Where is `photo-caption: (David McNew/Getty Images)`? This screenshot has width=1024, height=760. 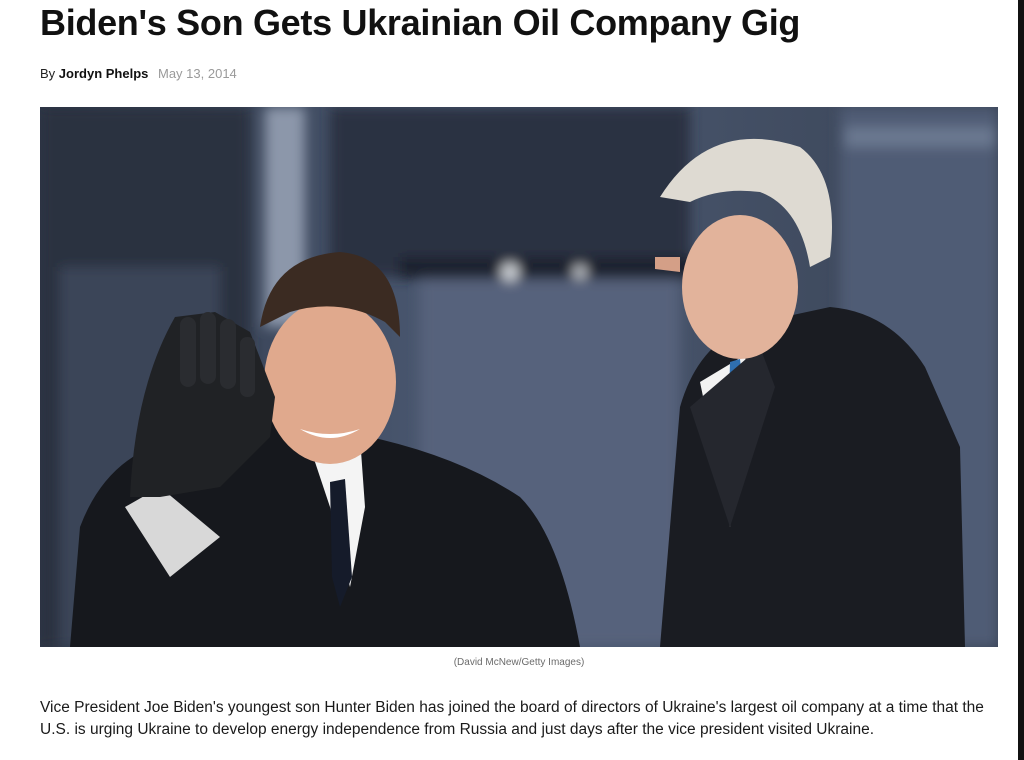 photo-caption: (David McNew/Getty Images) is located at coordinates (519, 662).